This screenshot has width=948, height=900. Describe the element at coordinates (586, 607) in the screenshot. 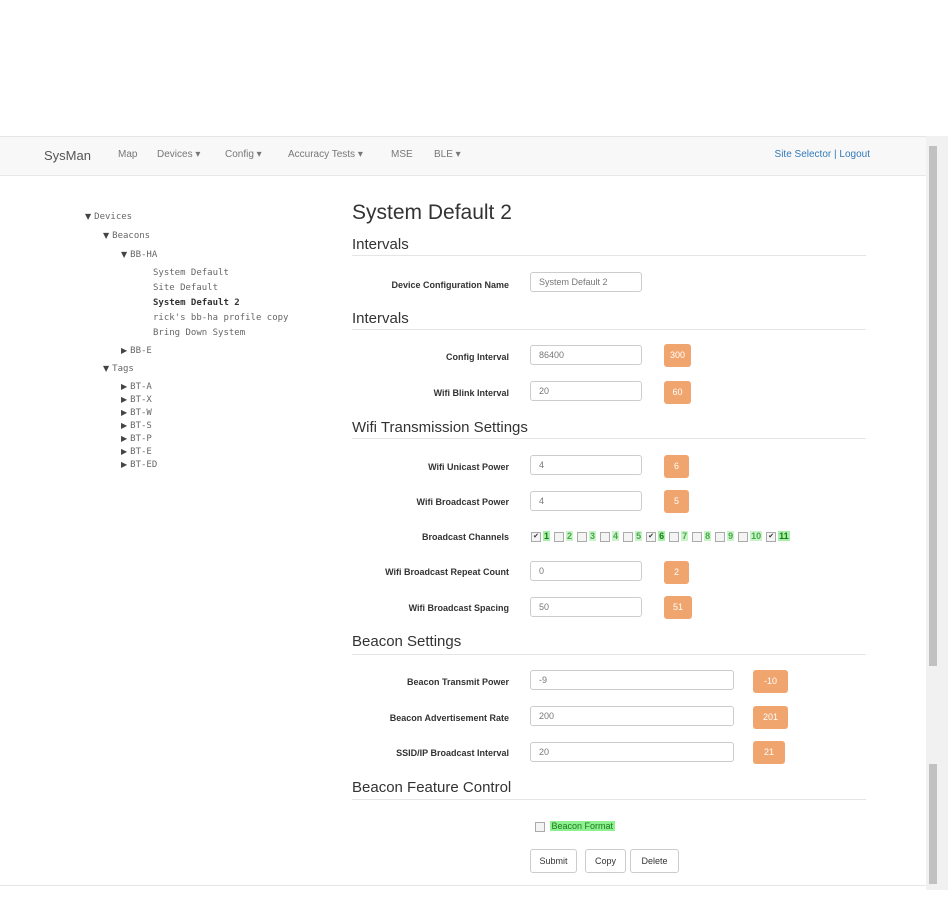

I see `spacing-input: 50` at that location.